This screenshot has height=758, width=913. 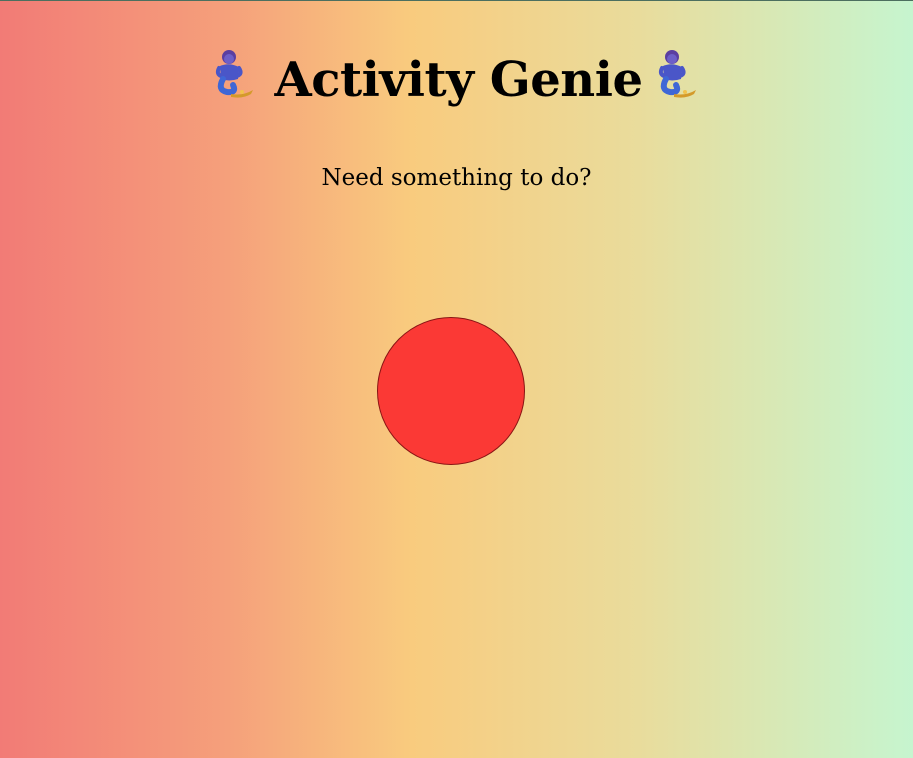 I want to click on subtitle-prompt: Need something to do?, so click(x=456, y=178).